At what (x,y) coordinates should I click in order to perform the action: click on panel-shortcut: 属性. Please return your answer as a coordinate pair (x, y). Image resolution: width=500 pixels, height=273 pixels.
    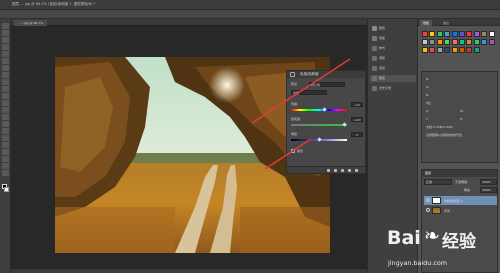
    Looking at the image, I should click on (393, 78).